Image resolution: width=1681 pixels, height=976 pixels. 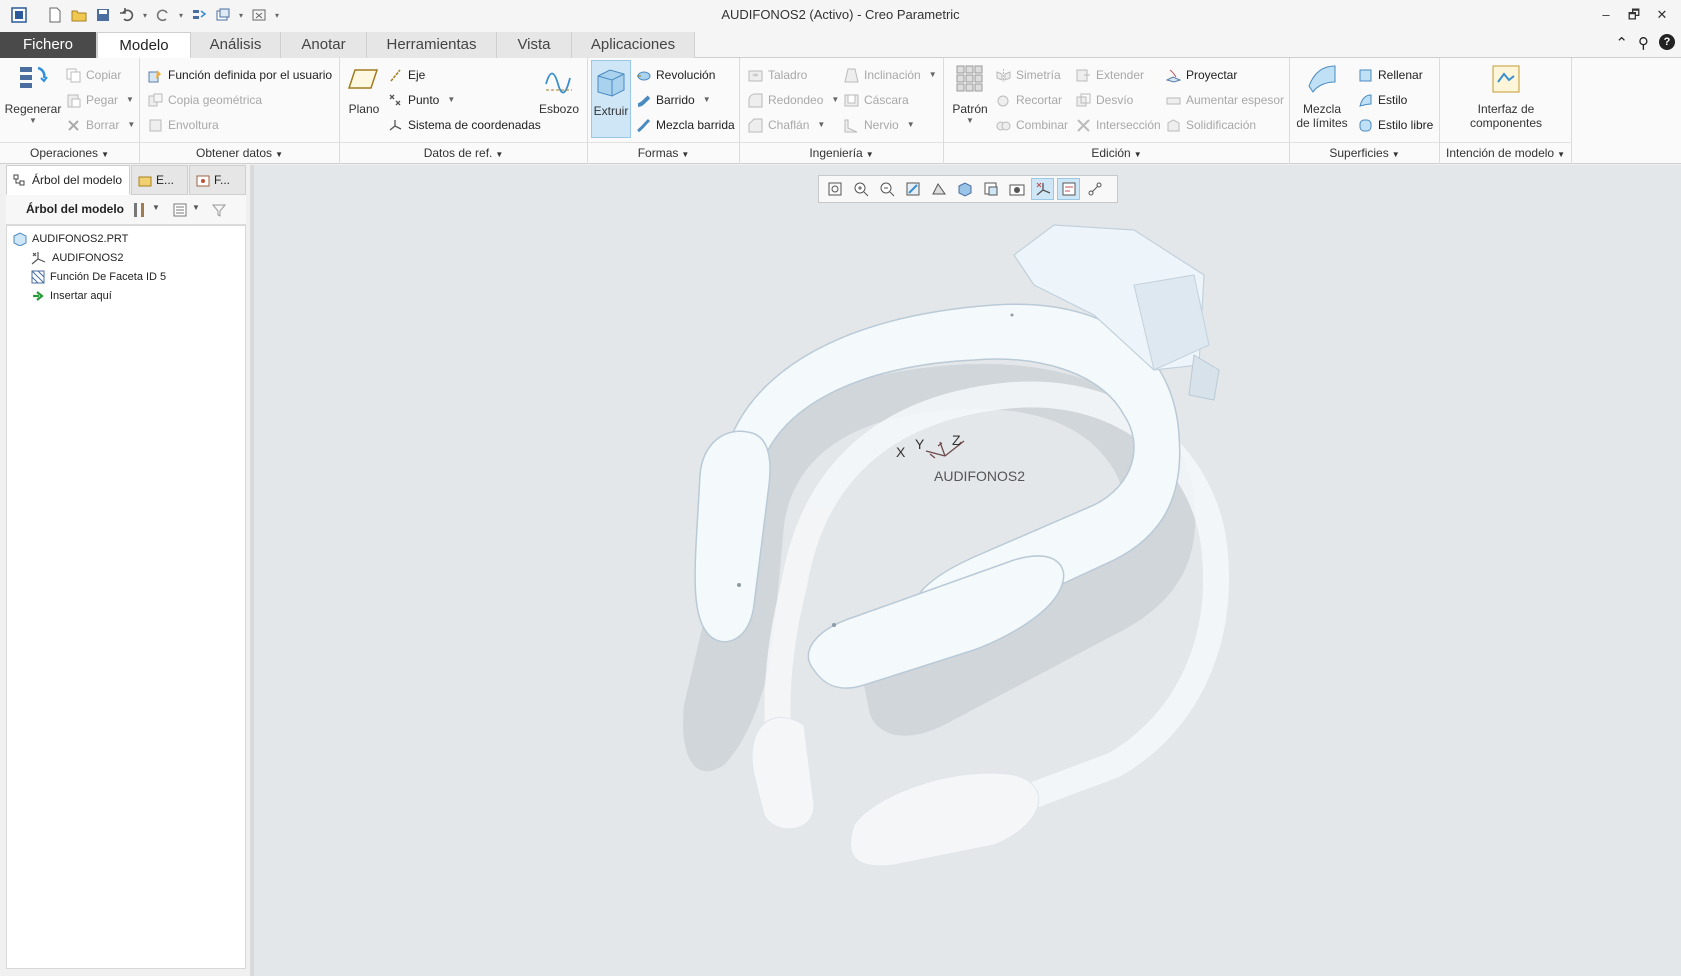 I want to click on group-label-formas: Formas ▼, so click(x=663, y=152).